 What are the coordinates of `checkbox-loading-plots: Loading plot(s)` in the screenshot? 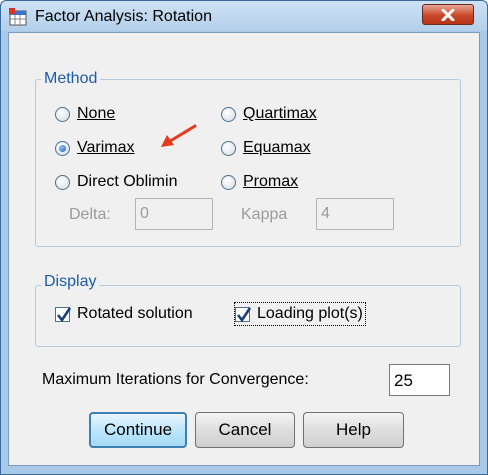 It's located at (300, 314).